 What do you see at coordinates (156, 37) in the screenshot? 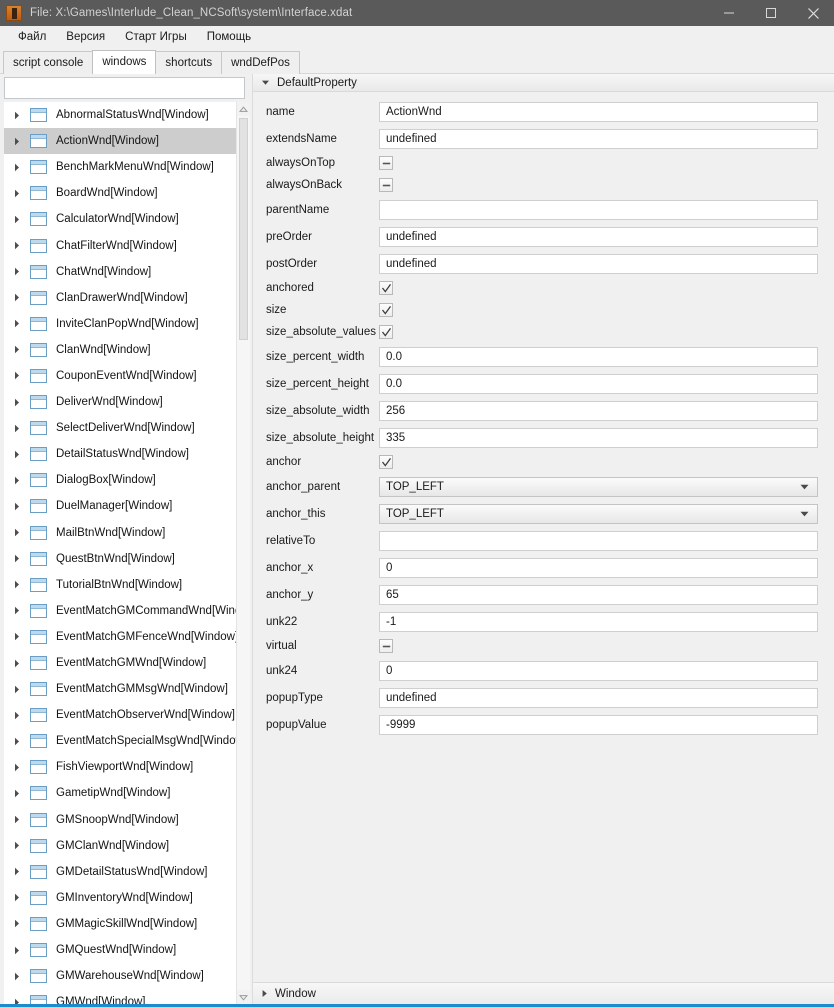
I see `menu-item-start-game: Старт Игры` at bounding box center [156, 37].